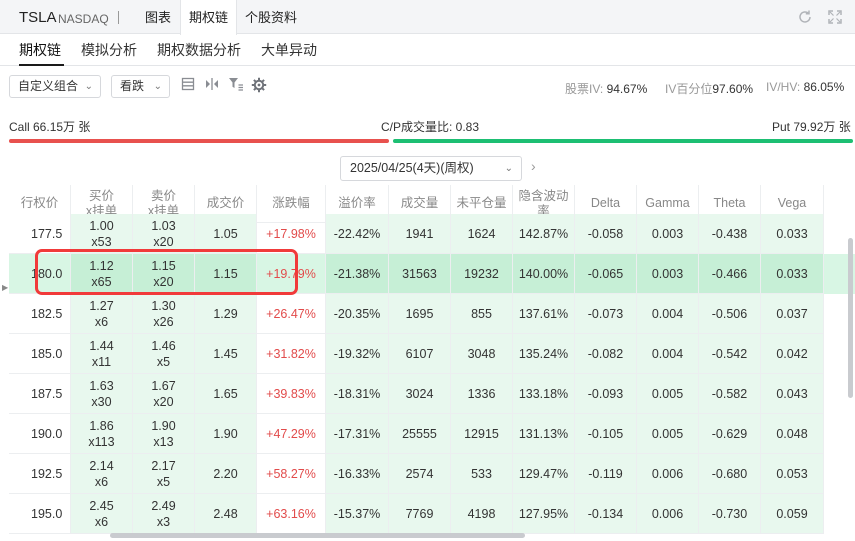 This screenshot has height=541, width=855. Describe the element at coordinates (357, 274) in the screenshot. I see `cell-premium: -21.38%` at that location.